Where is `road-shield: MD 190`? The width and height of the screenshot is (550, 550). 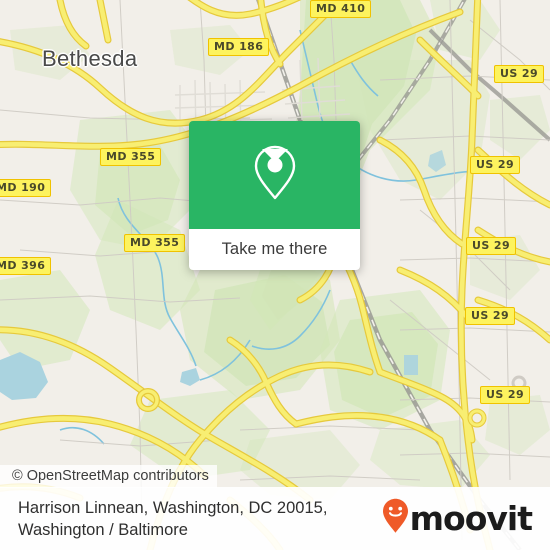
road-shield: MD 190 is located at coordinates (26, 188).